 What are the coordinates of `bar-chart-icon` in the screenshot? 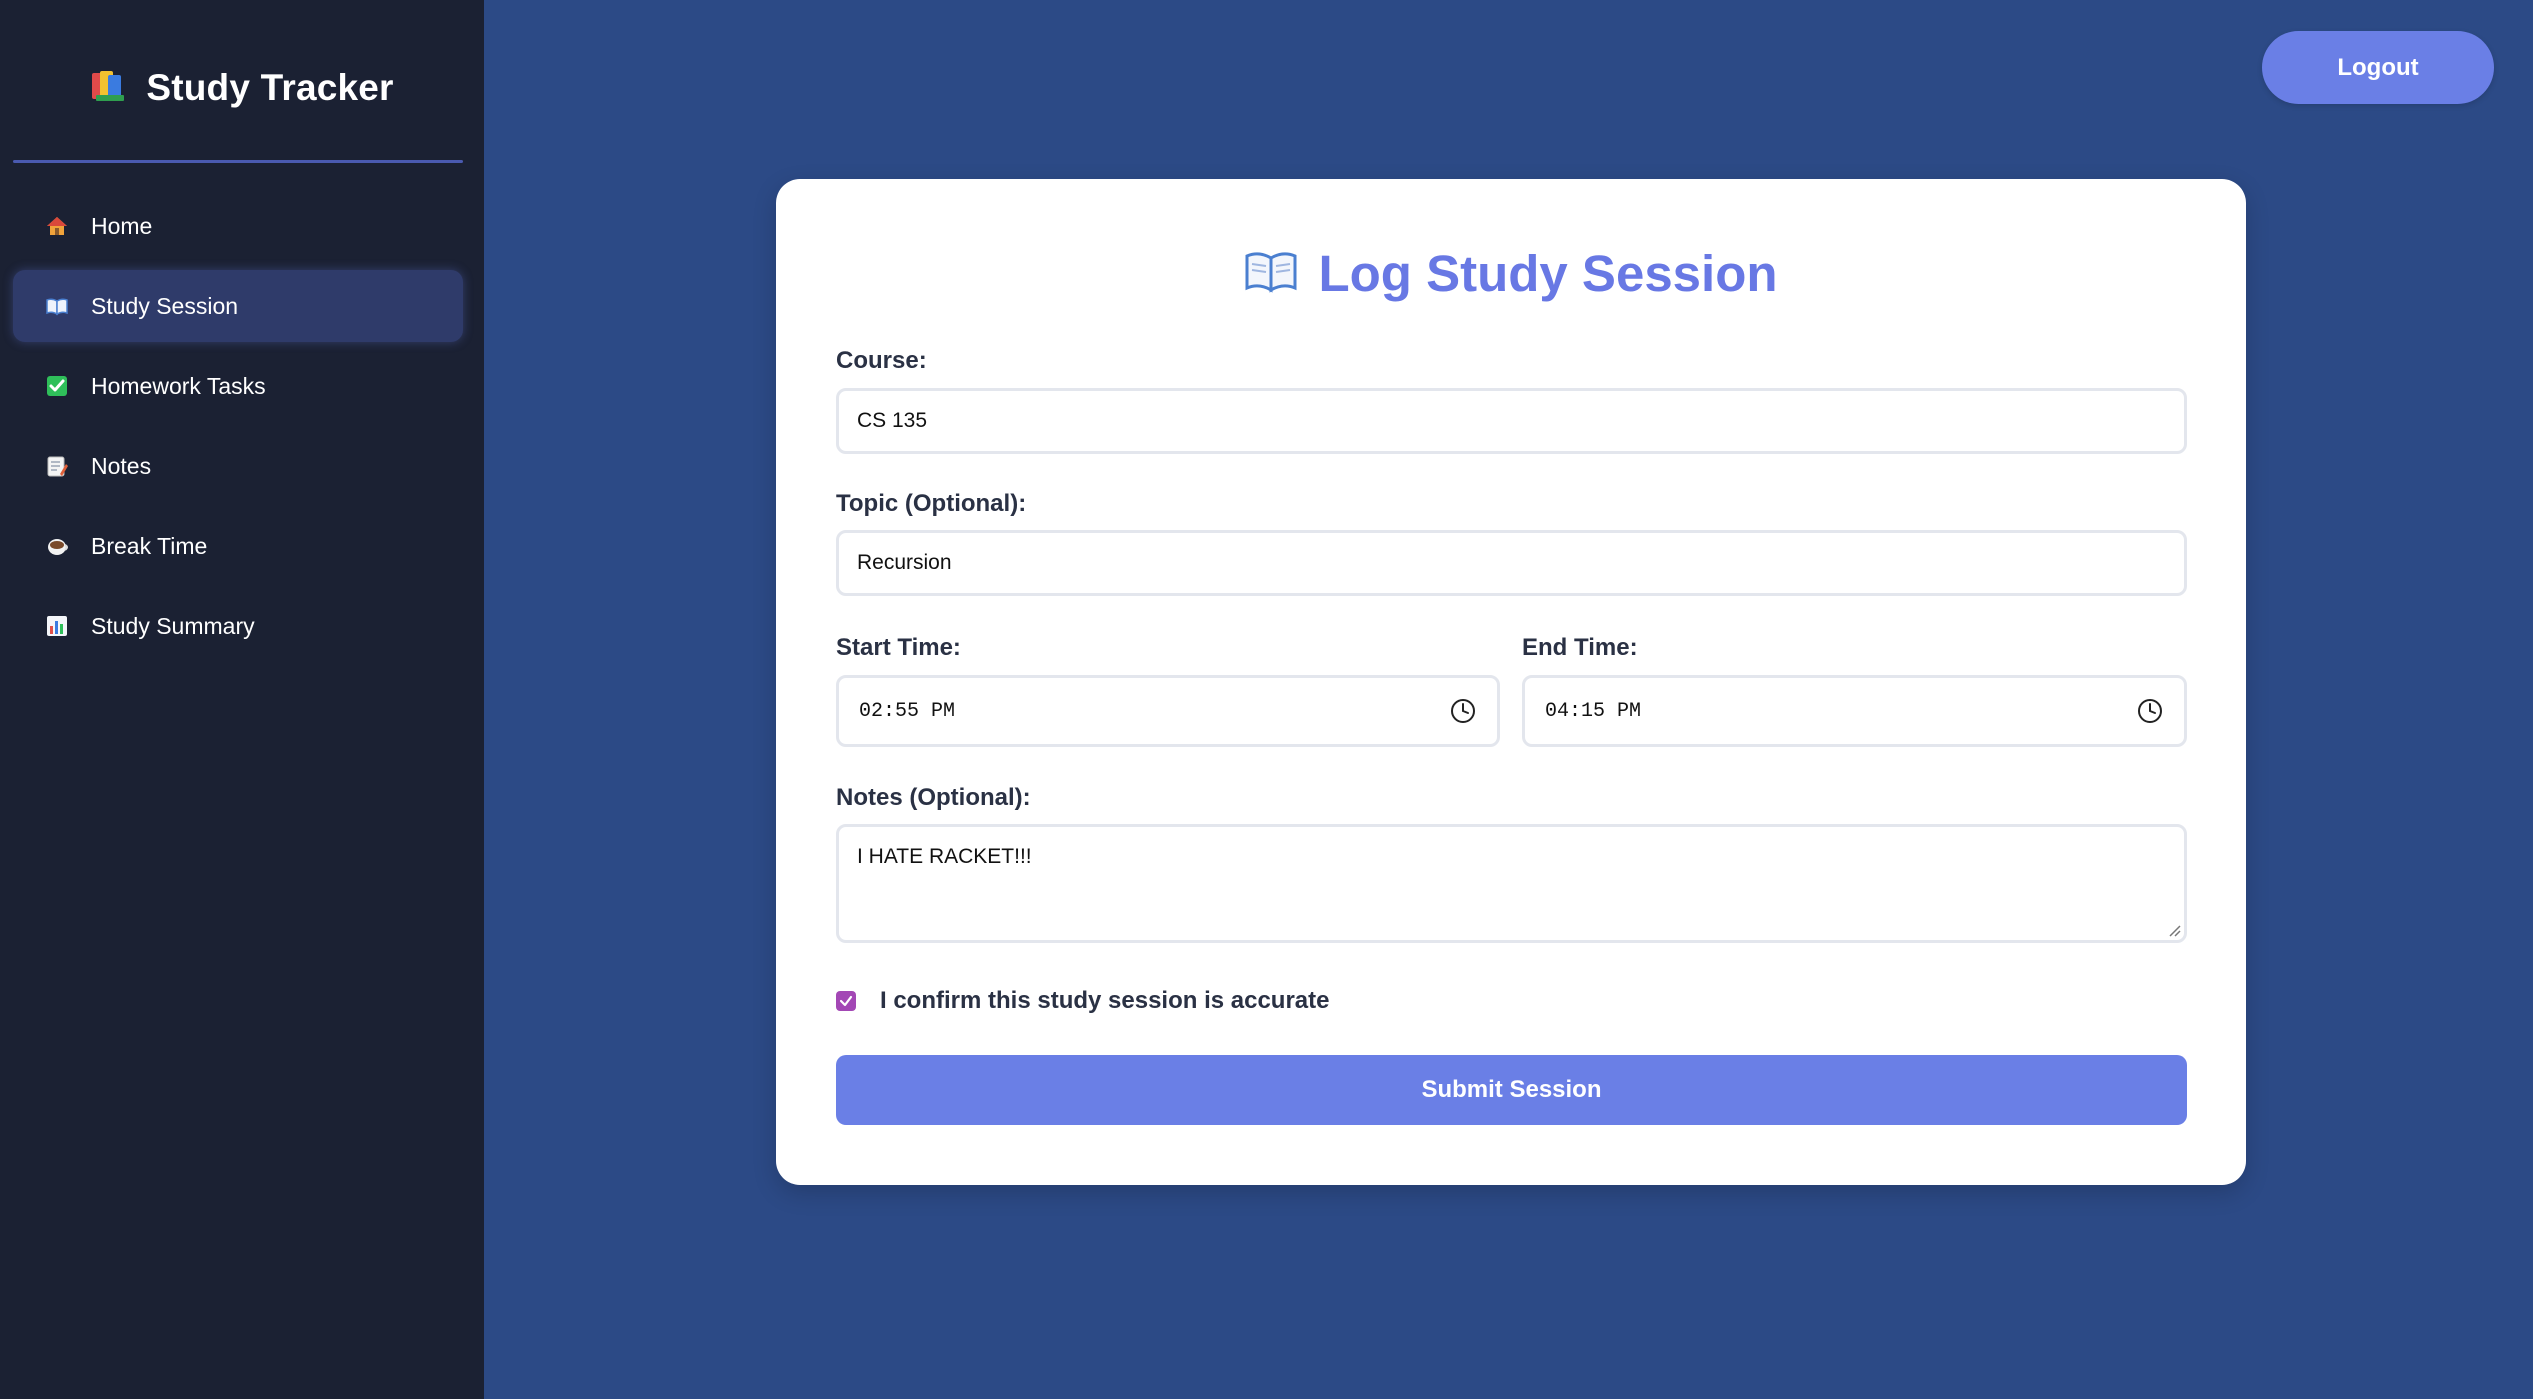 It's located at (57, 626).